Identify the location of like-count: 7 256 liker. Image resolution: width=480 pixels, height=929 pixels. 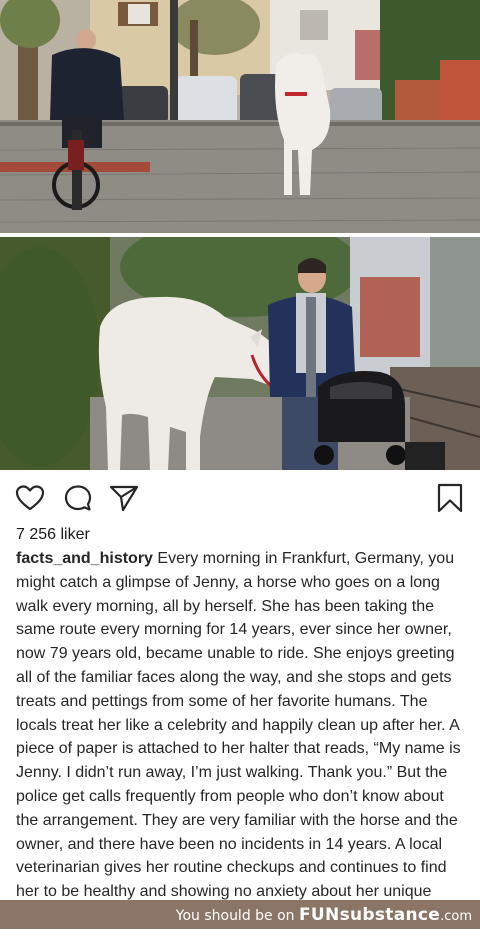
(53, 535).